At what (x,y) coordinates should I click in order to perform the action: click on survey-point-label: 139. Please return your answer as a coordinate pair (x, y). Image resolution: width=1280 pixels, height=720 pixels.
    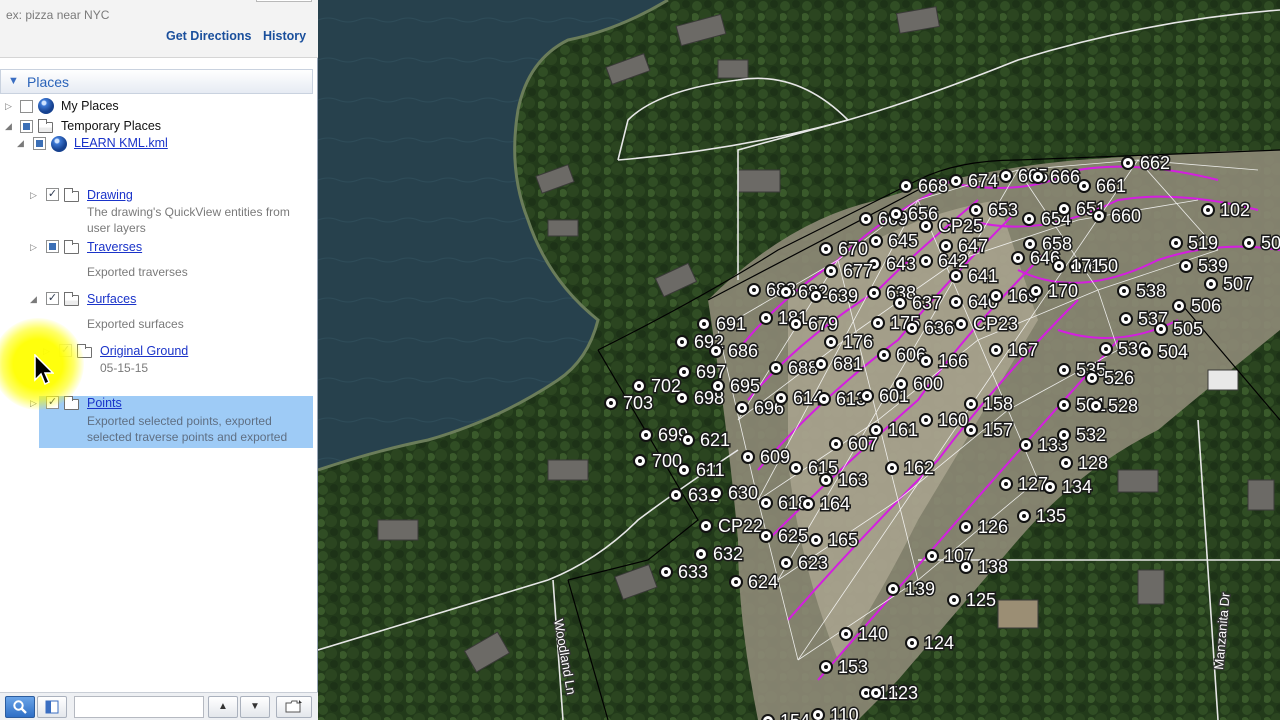
    Looking at the image, I should click on (920, 589).